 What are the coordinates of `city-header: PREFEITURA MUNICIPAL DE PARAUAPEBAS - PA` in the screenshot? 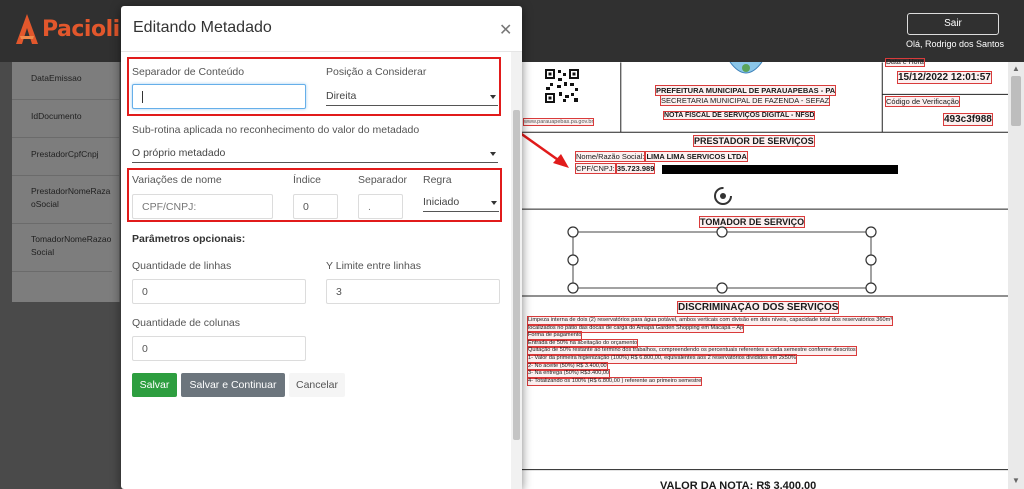 It's located at (745, 90).